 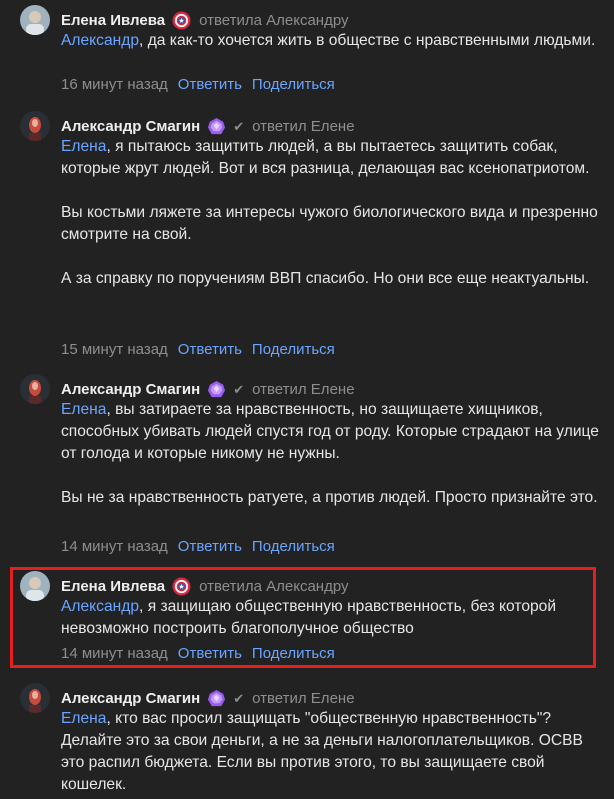 What do you see at coordinates (114, 84) in the screenshot?
I see `timestamp: 16 минут назад` at bounding box center [114, 84].